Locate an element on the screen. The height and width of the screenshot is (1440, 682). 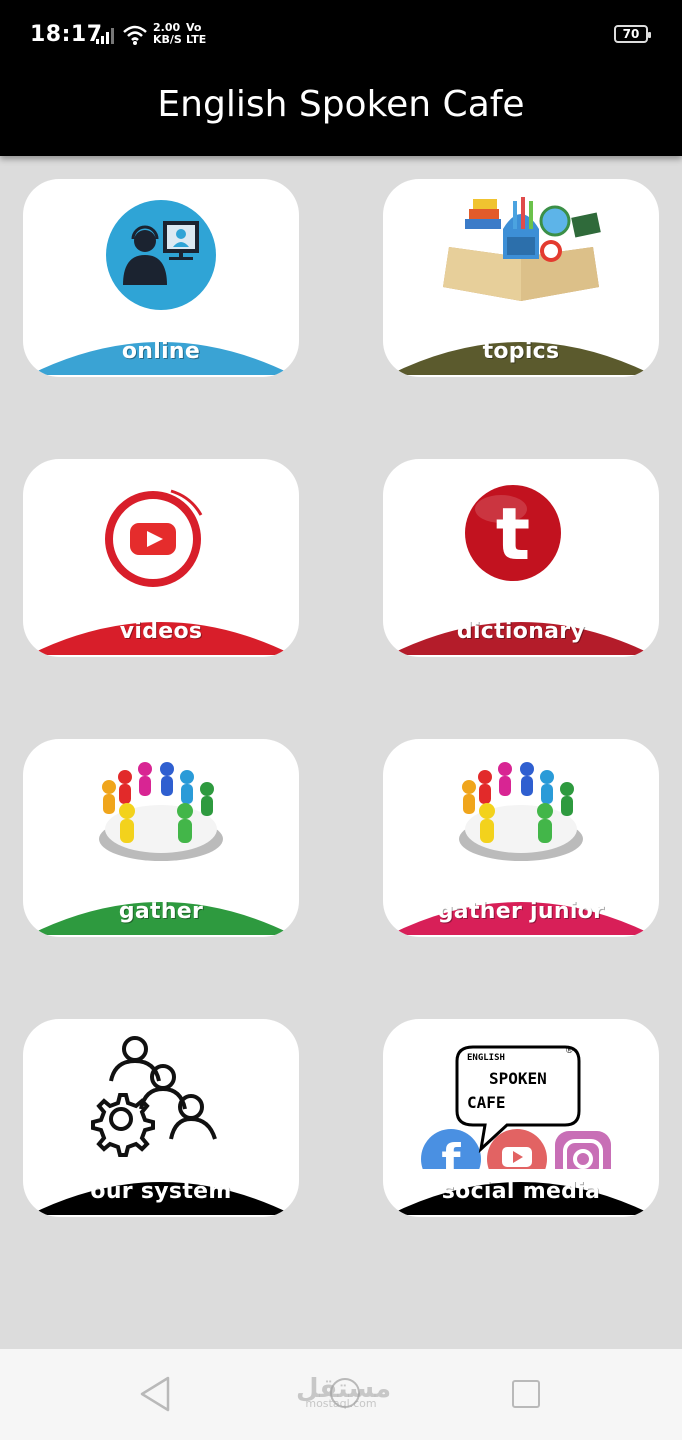
books-topics-icon is located at coordinates (522, 249).